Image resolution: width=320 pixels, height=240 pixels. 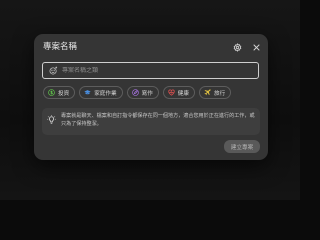 What do you see at coordinates (256, 47) in the screenshot?
I see `close-icon` at bounding box center [256, 47].